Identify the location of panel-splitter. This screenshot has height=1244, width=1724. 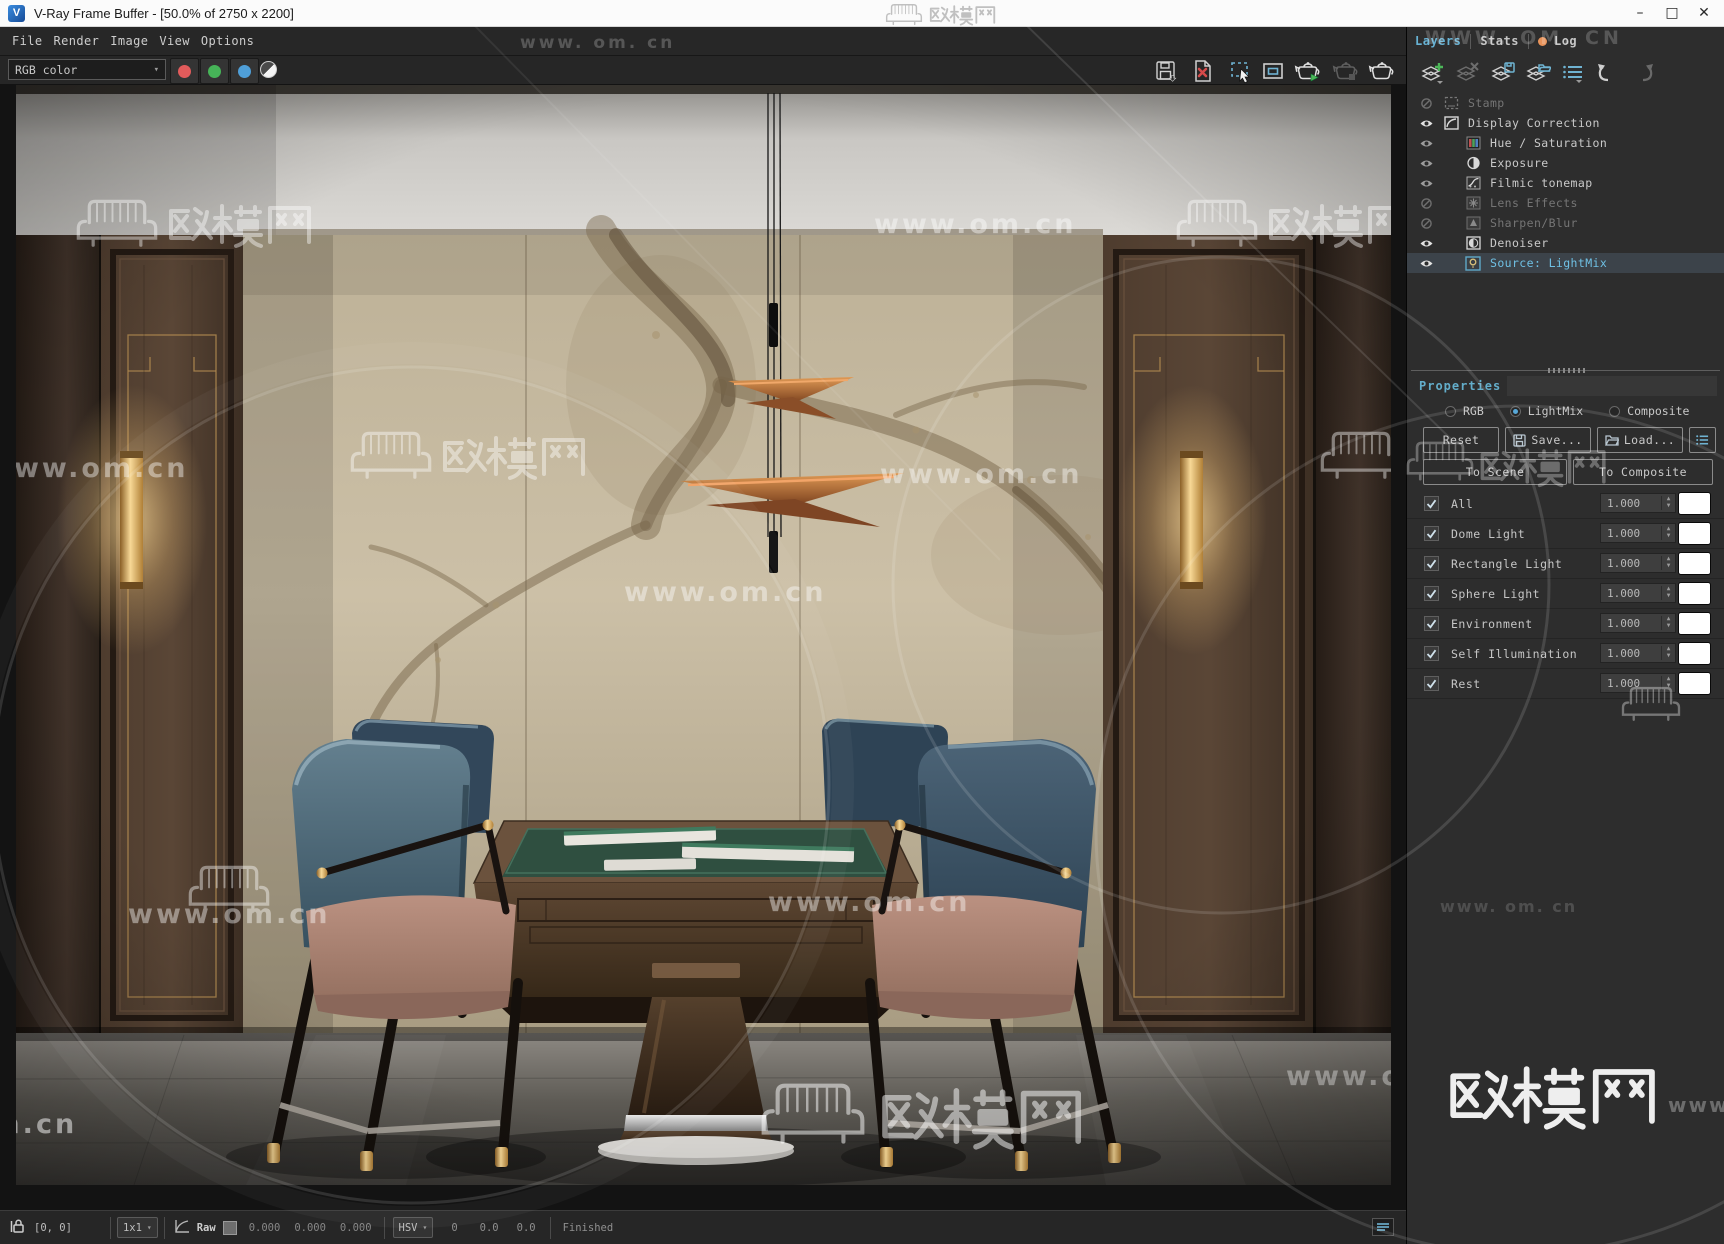
(1565, 370).